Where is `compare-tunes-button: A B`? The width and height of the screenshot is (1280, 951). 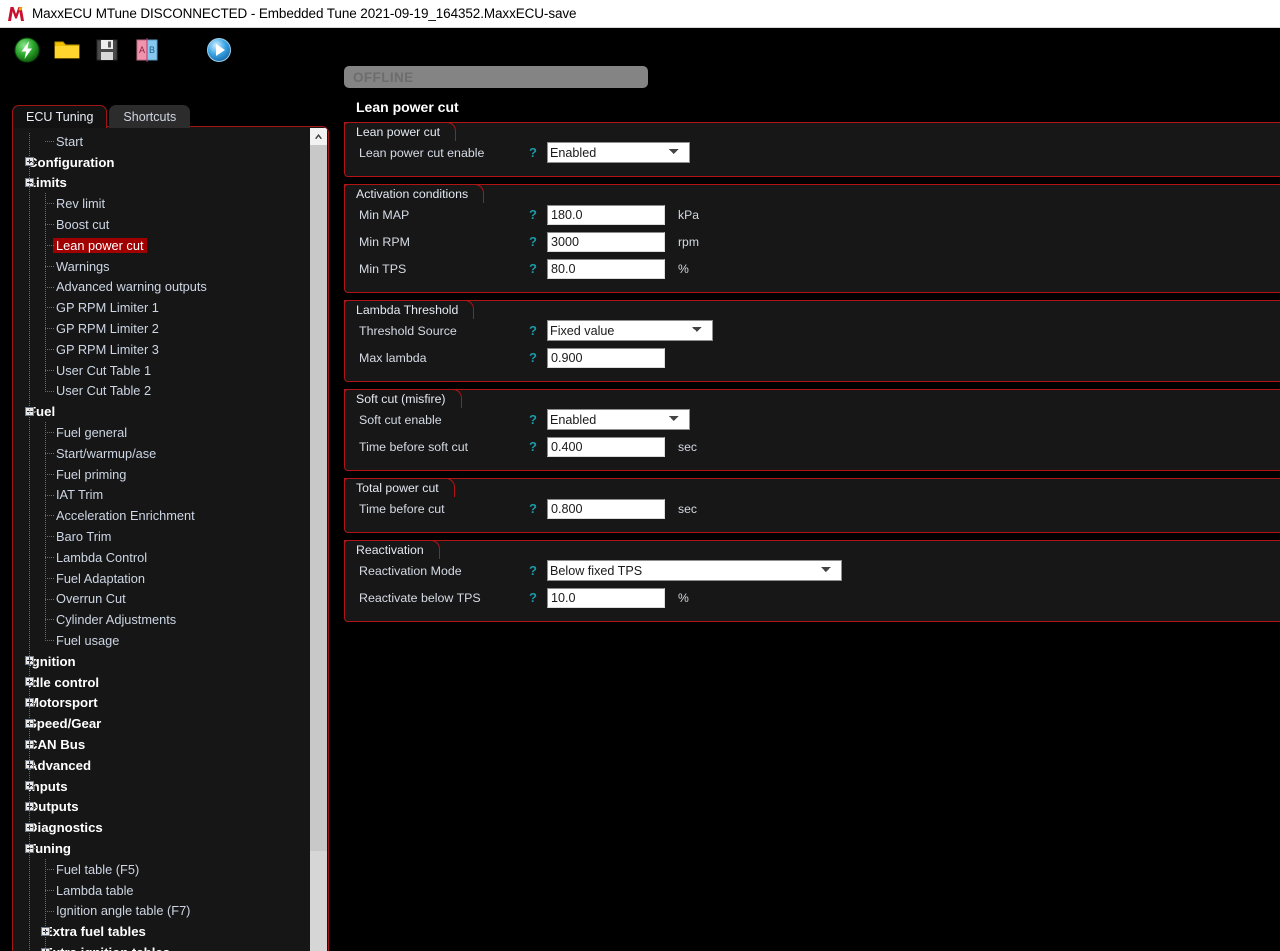
compare-tunes-button: A B is located at coordinates (147, 50).